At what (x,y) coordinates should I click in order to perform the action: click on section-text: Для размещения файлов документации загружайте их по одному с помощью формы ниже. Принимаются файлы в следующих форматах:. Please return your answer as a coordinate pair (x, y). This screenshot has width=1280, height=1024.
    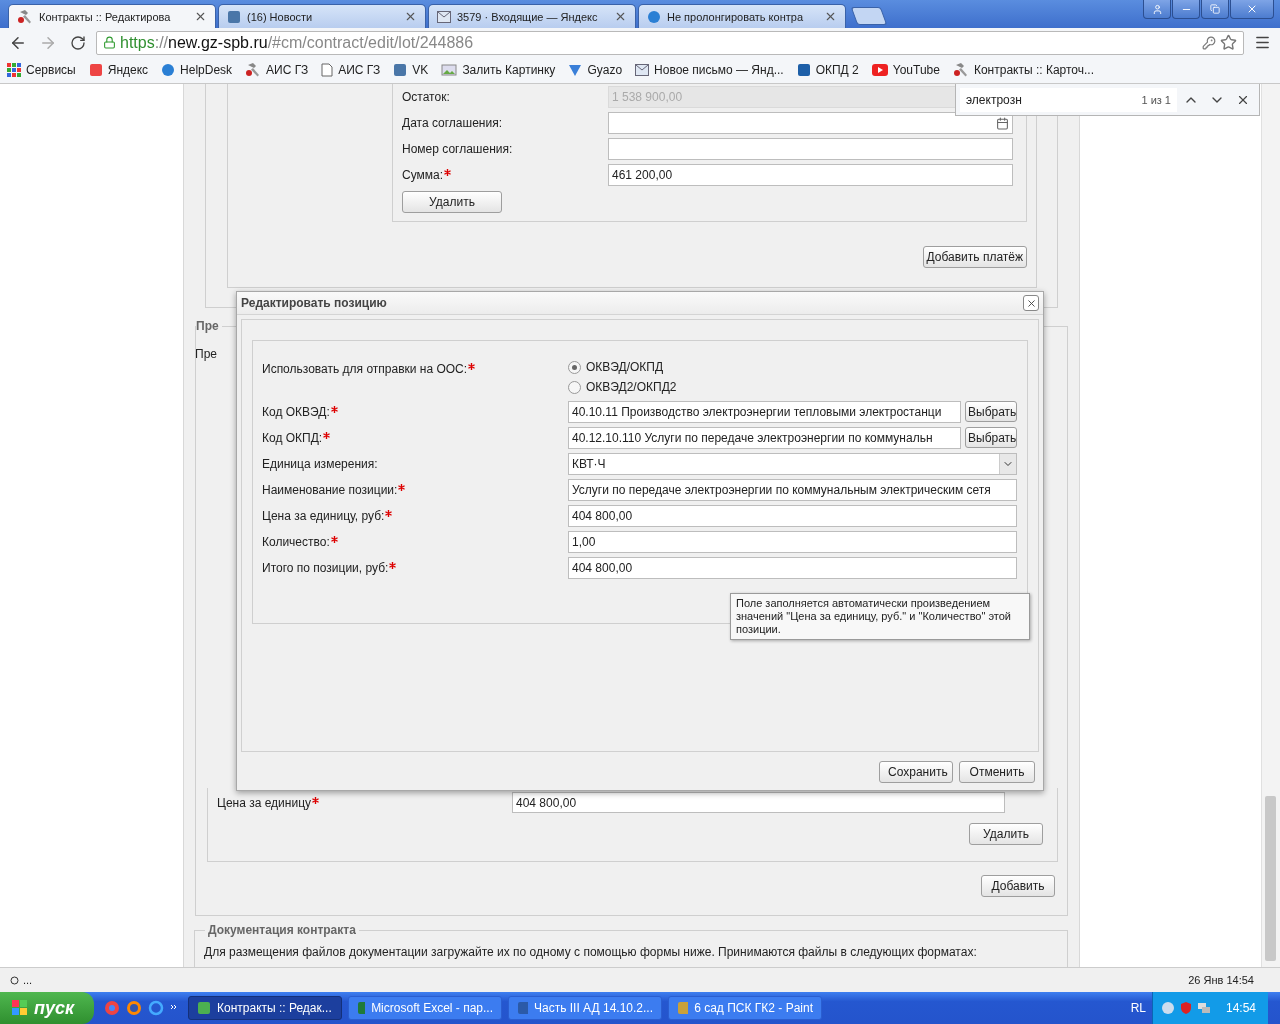
    Looking at the image, I should click on (591, 952).